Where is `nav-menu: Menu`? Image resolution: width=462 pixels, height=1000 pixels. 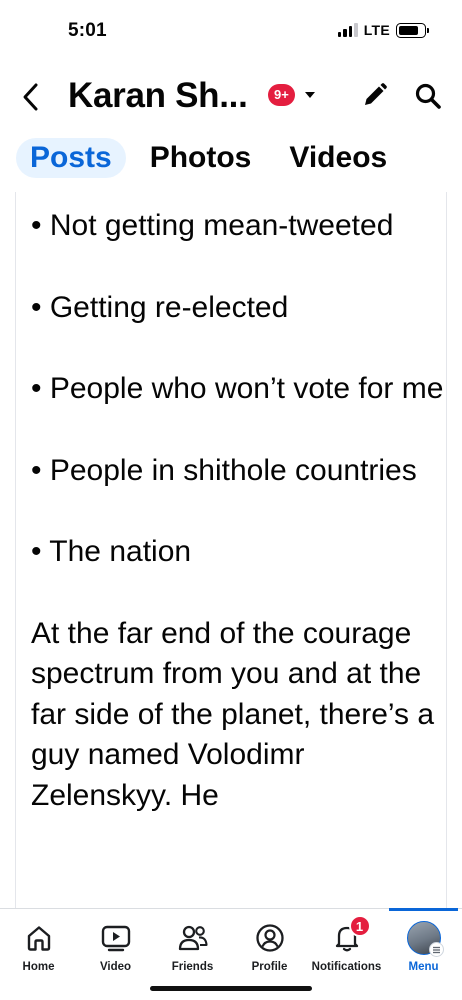 nav-menu: Menu is located at coordinates (423, 944).